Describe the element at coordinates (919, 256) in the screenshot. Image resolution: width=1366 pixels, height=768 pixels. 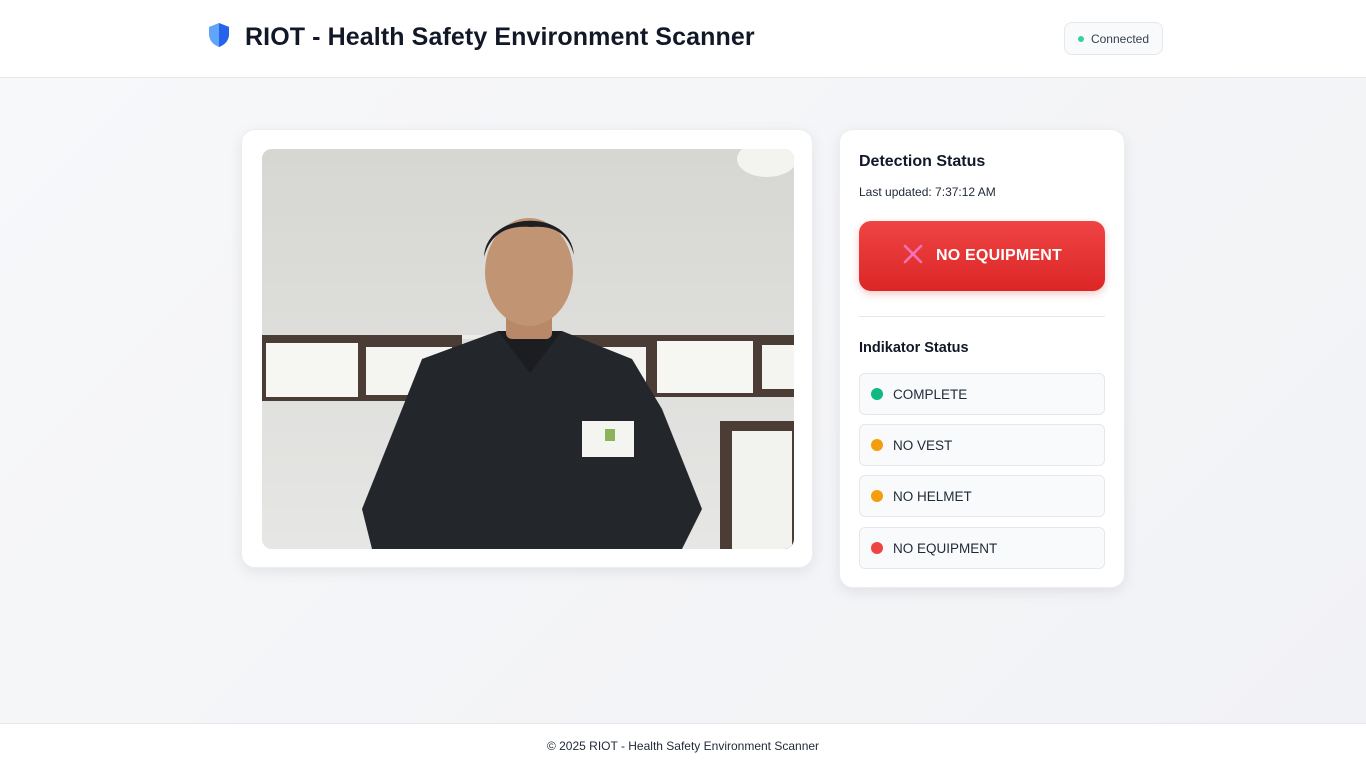
I see `x-icon` at that location.